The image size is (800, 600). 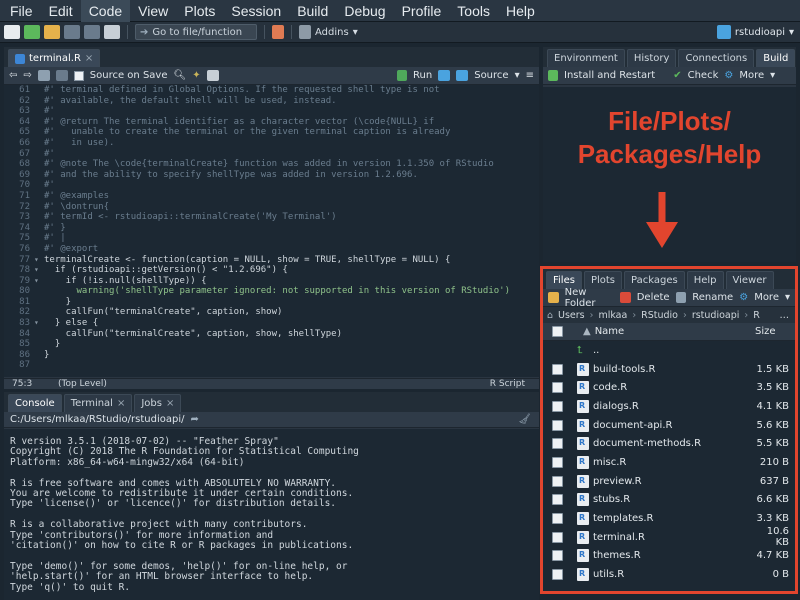 What do you see at coordinates (78, 75) in the screenshot?
I see `source-on-save-checkbox` at bounding box center [78, 75].